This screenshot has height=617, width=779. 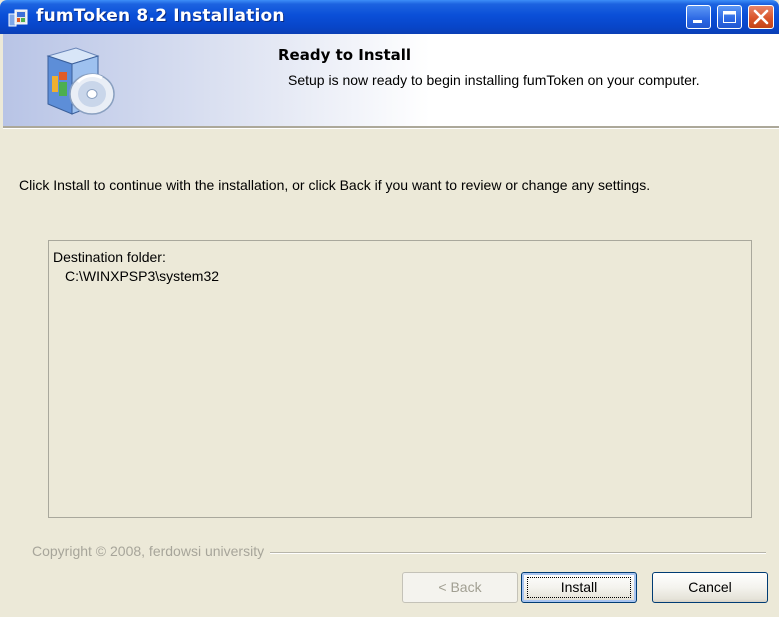 I want to click on minimize-icon, so click(x=697, y=21).